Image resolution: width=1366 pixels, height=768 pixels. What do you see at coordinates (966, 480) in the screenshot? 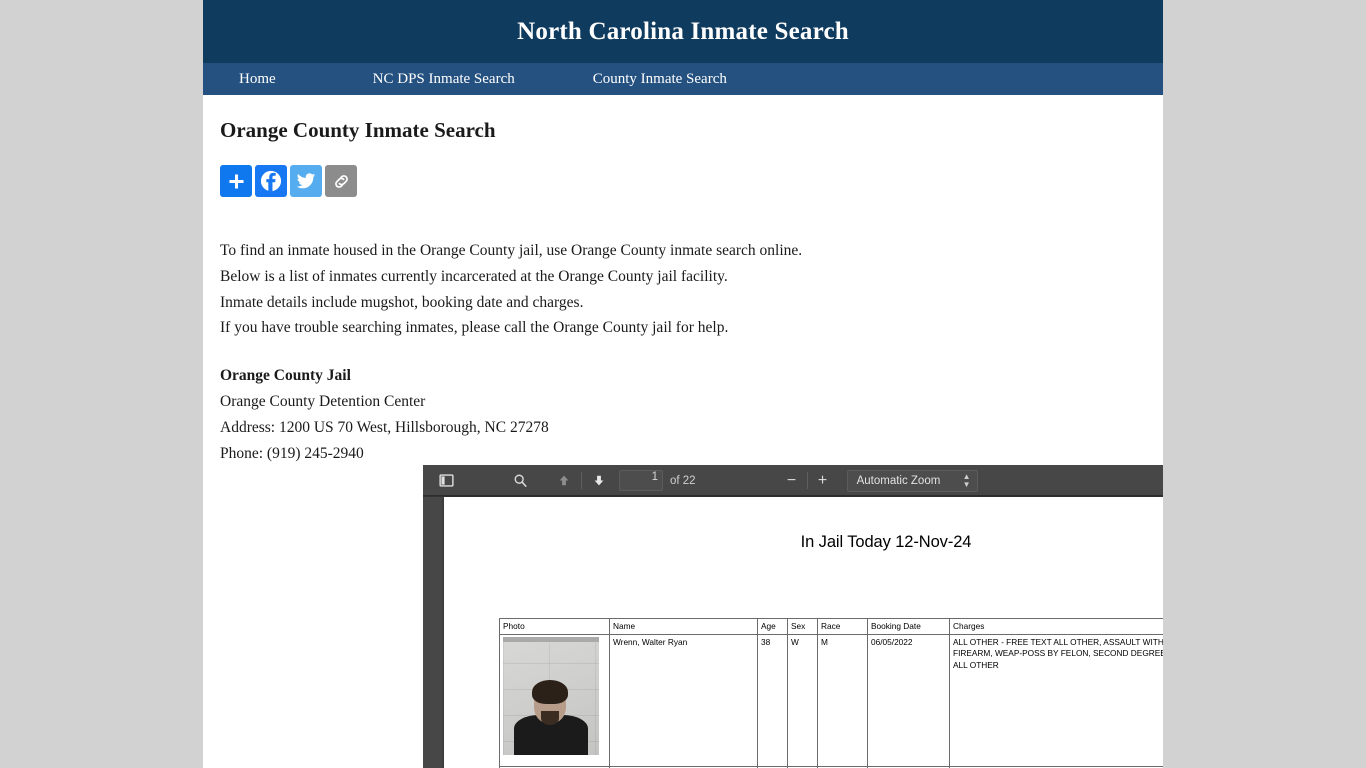
I see `chevron-updown-icon: ▲ ▼` at bounding box center [966, 480].